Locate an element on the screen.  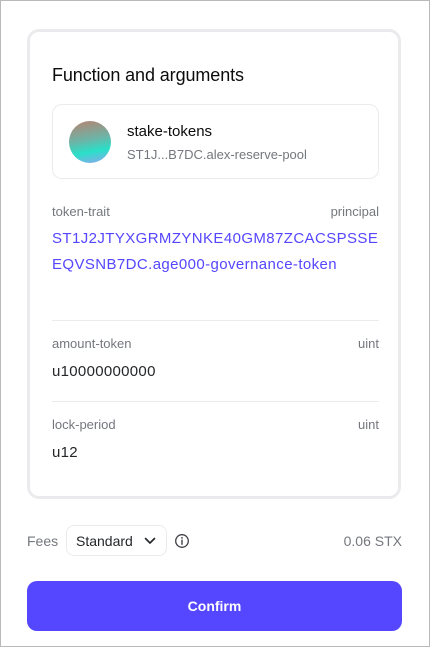
argument-value: u12 is located at coordinates (65, 452).